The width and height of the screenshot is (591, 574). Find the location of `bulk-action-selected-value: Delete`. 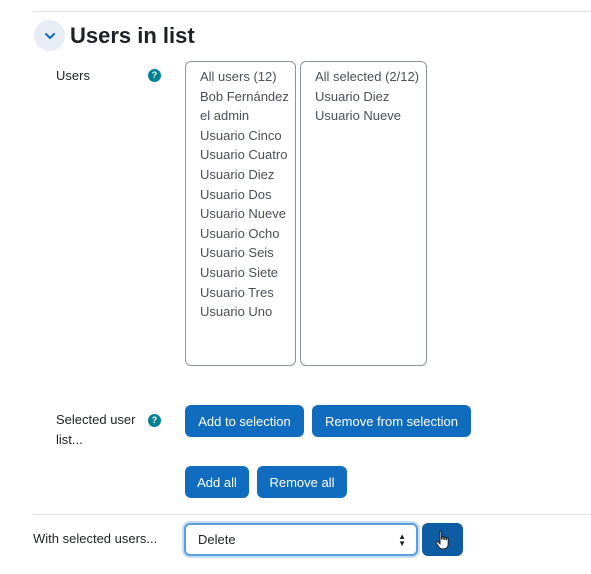

bulk-action-selected-value: Delete is located at coordinates (217, 539).